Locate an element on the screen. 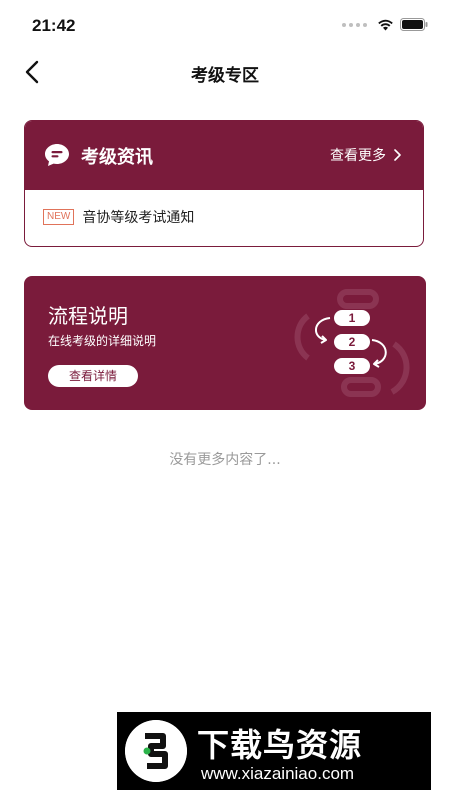  news-card-header: 考级资讯 查看更多 is located at coordinates (224, 155).